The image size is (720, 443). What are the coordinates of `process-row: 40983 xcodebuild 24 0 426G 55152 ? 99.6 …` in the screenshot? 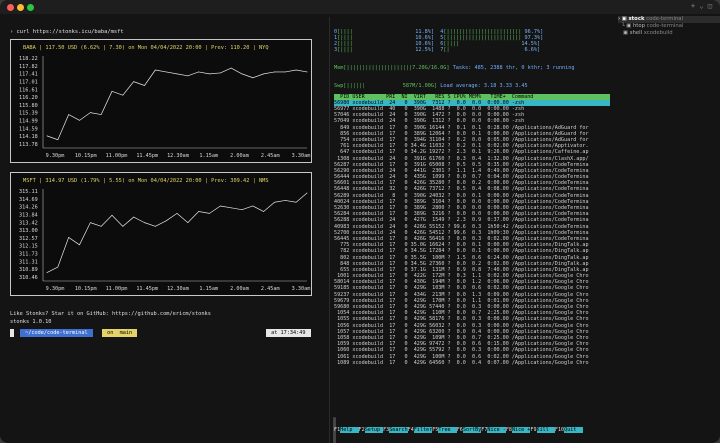 It's located at (472, 227).